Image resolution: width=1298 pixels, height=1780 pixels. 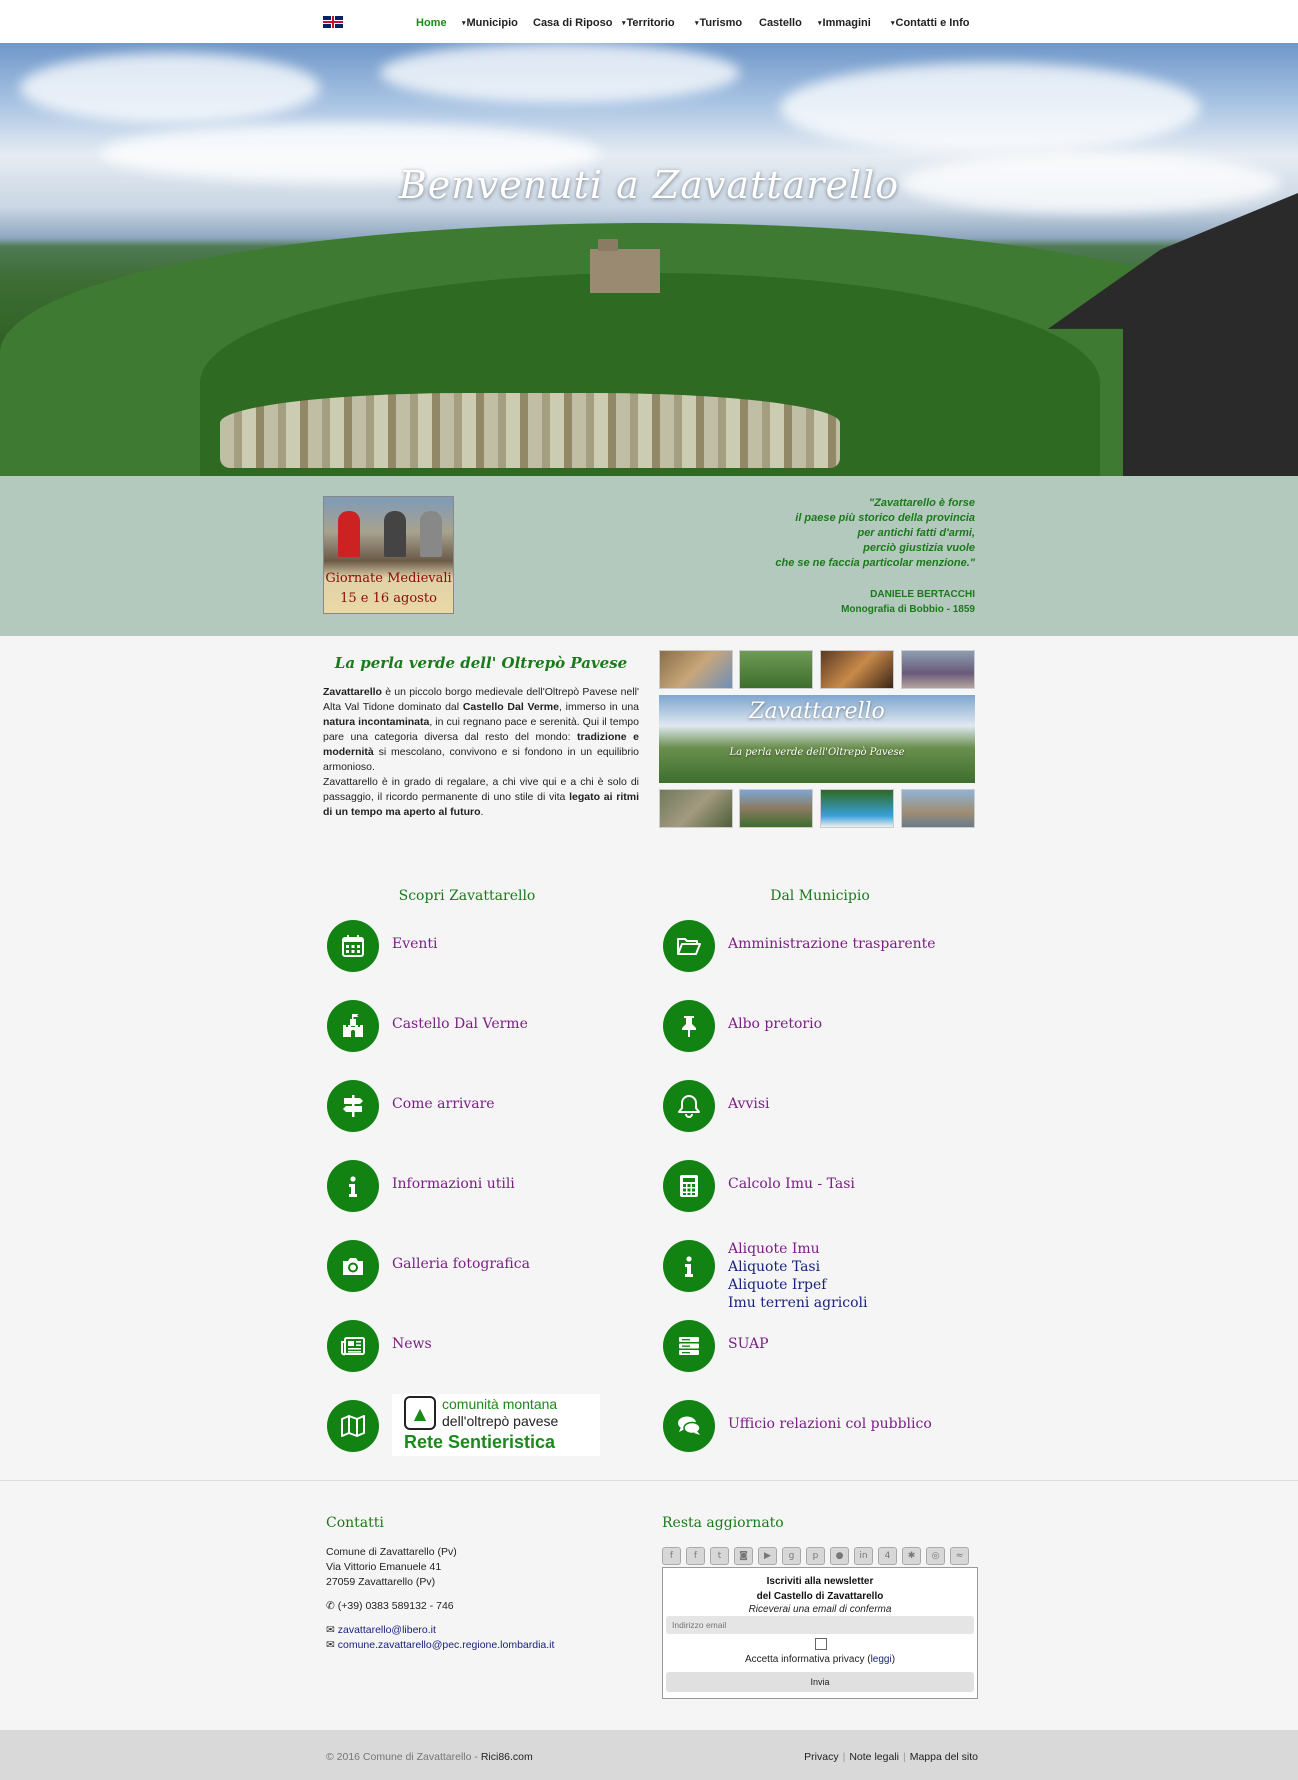 I want to click on link-come-arrivare-label: Come arrivare, so click(x=443, y=1104).